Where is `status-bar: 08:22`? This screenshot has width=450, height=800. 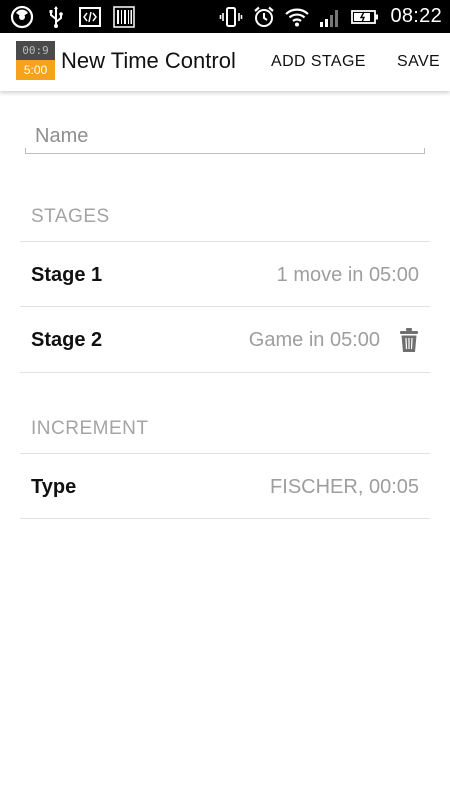 status-bar: 08:22 is located at coordinates (225, 16).